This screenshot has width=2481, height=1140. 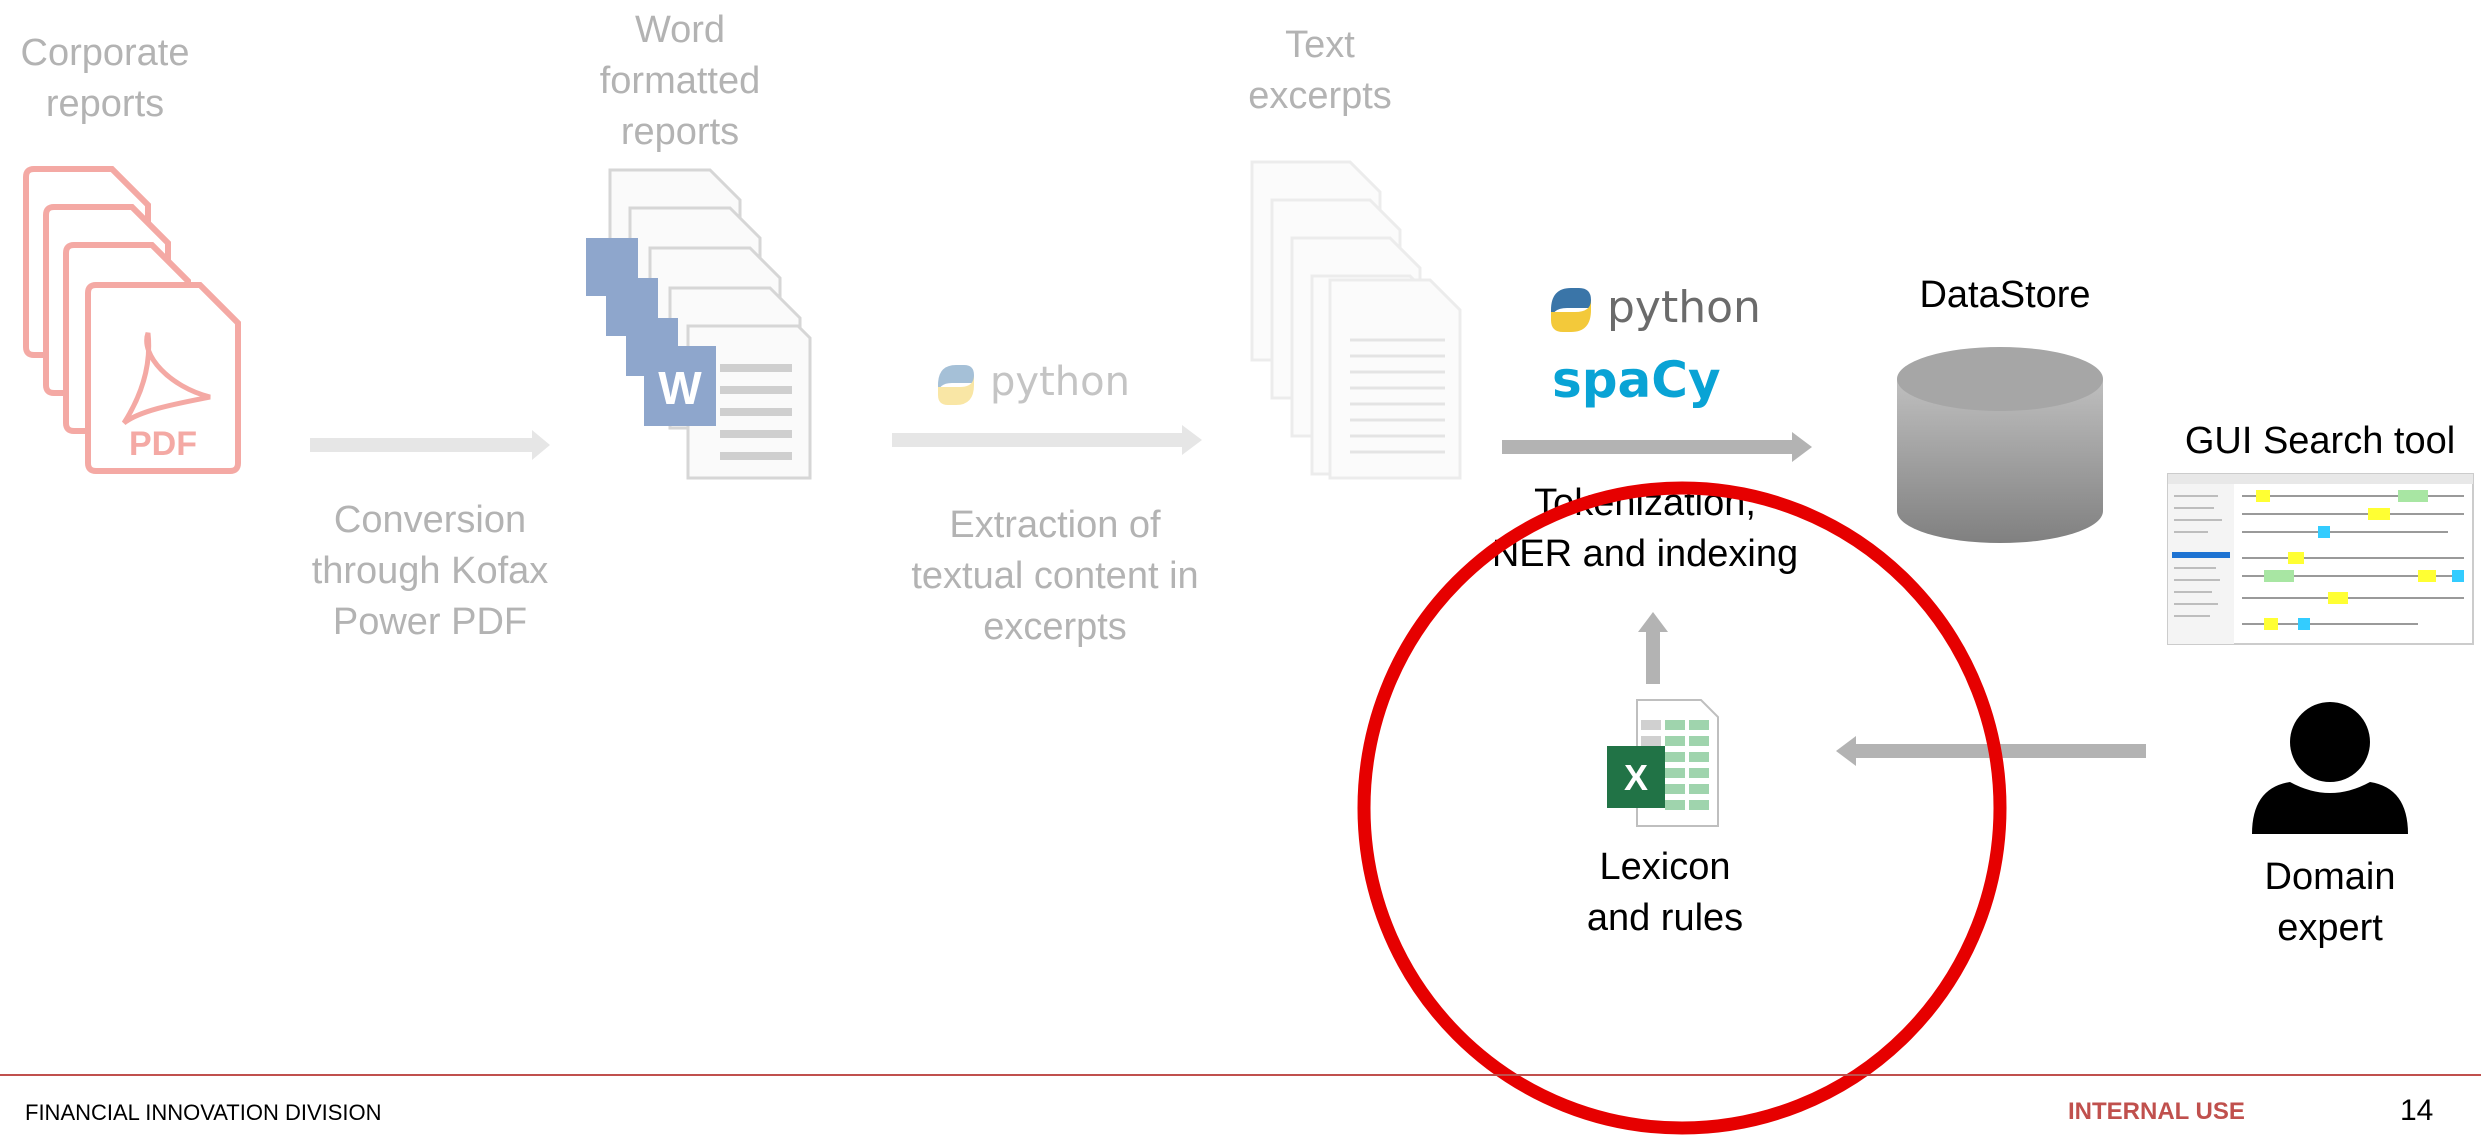 I want to click on footer-classification: INTERNAL USE, so click(x=2156, y=1111).